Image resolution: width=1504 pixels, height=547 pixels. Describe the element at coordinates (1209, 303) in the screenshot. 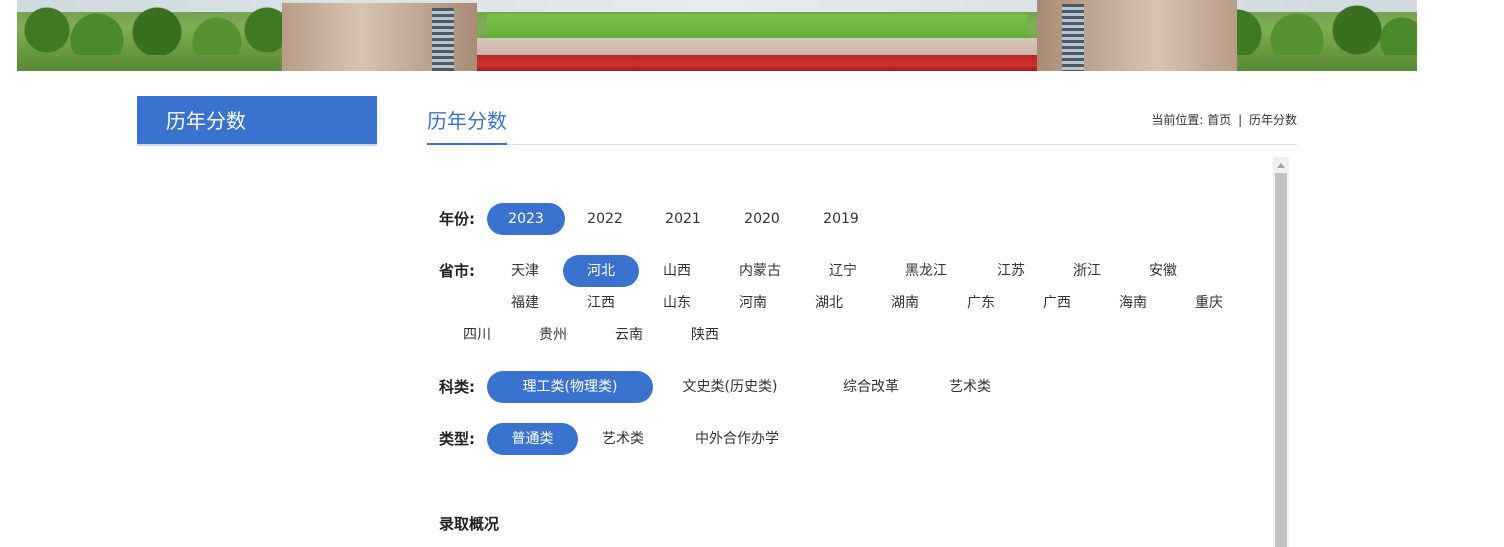

I see `province-option: 重庆` at that location.